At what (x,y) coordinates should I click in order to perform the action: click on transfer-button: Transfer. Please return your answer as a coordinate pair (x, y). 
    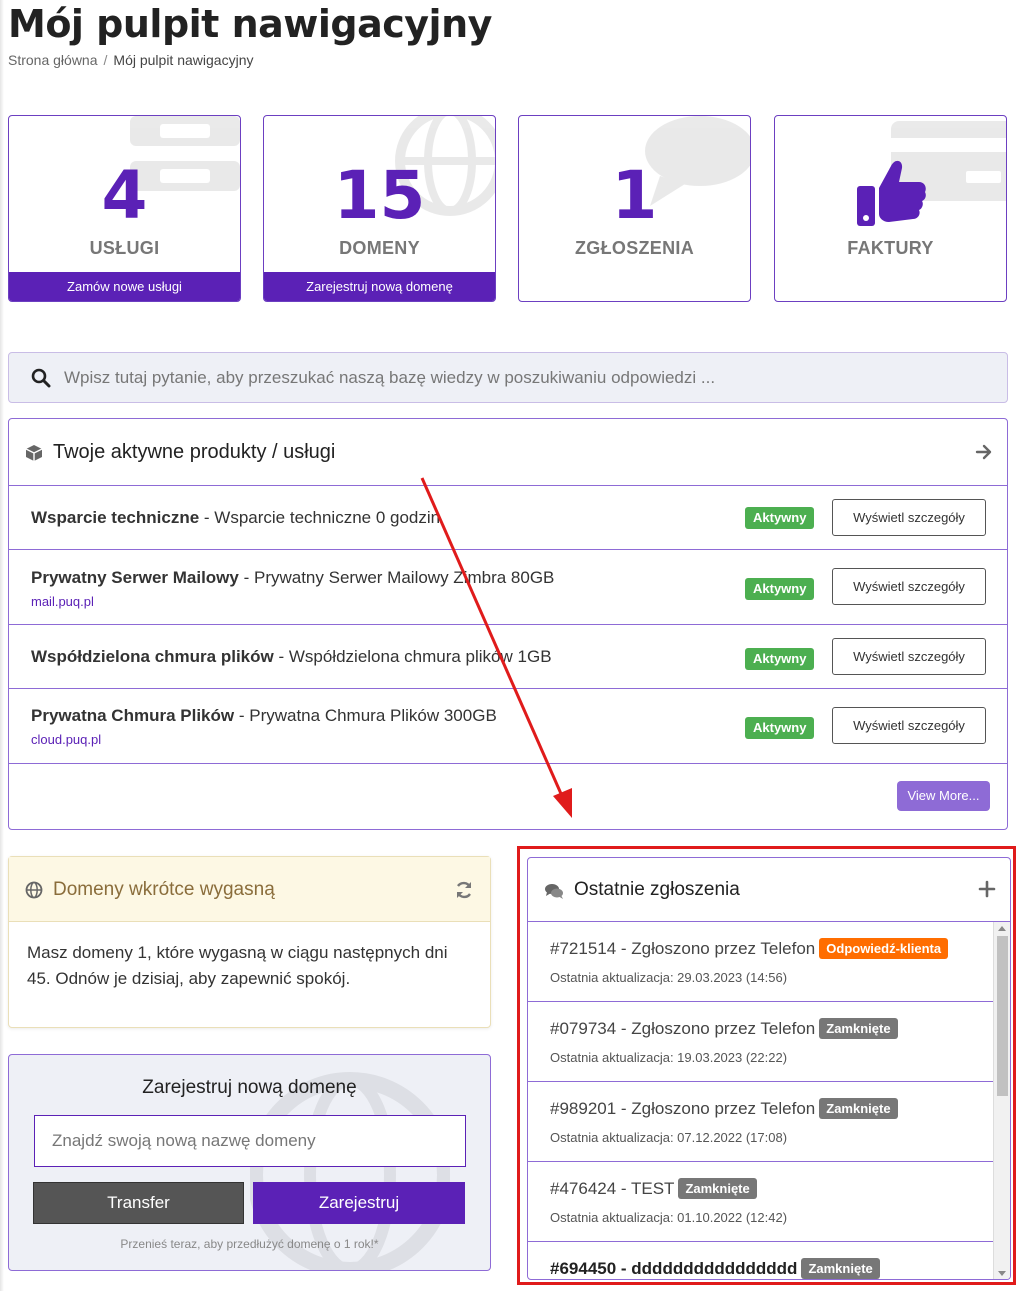
    Looking at the image, I should click on (138, 1203).